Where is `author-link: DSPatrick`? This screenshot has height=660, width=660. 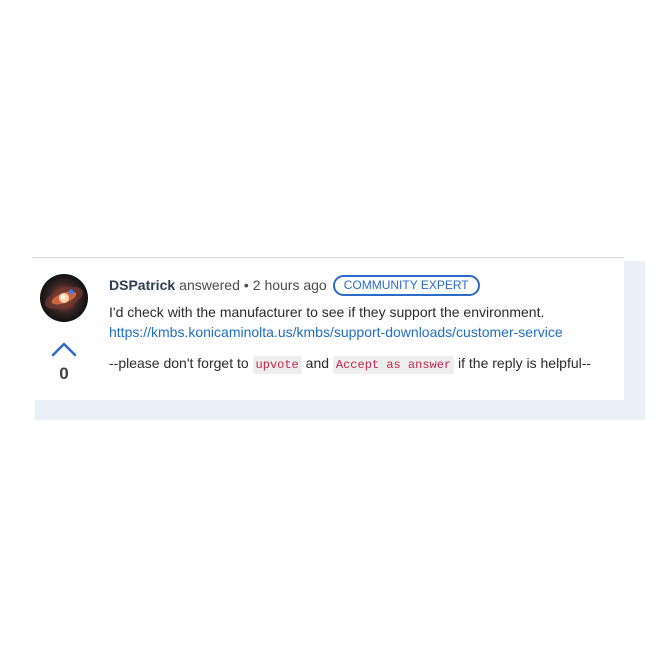
author-link: DSPatrick is located at coordinates (142, 285).